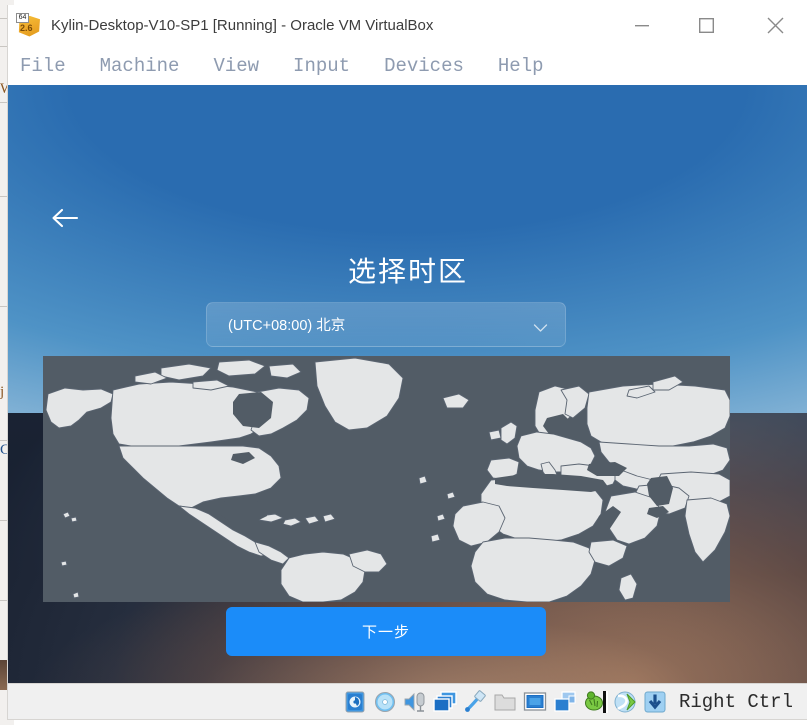 Image resolution: width=807 pixels, height=725 pixels. What do you see at coordinates (65, 218) in the screenshot?
I see `back-arrow-icon` at bounding box center [65, 218].